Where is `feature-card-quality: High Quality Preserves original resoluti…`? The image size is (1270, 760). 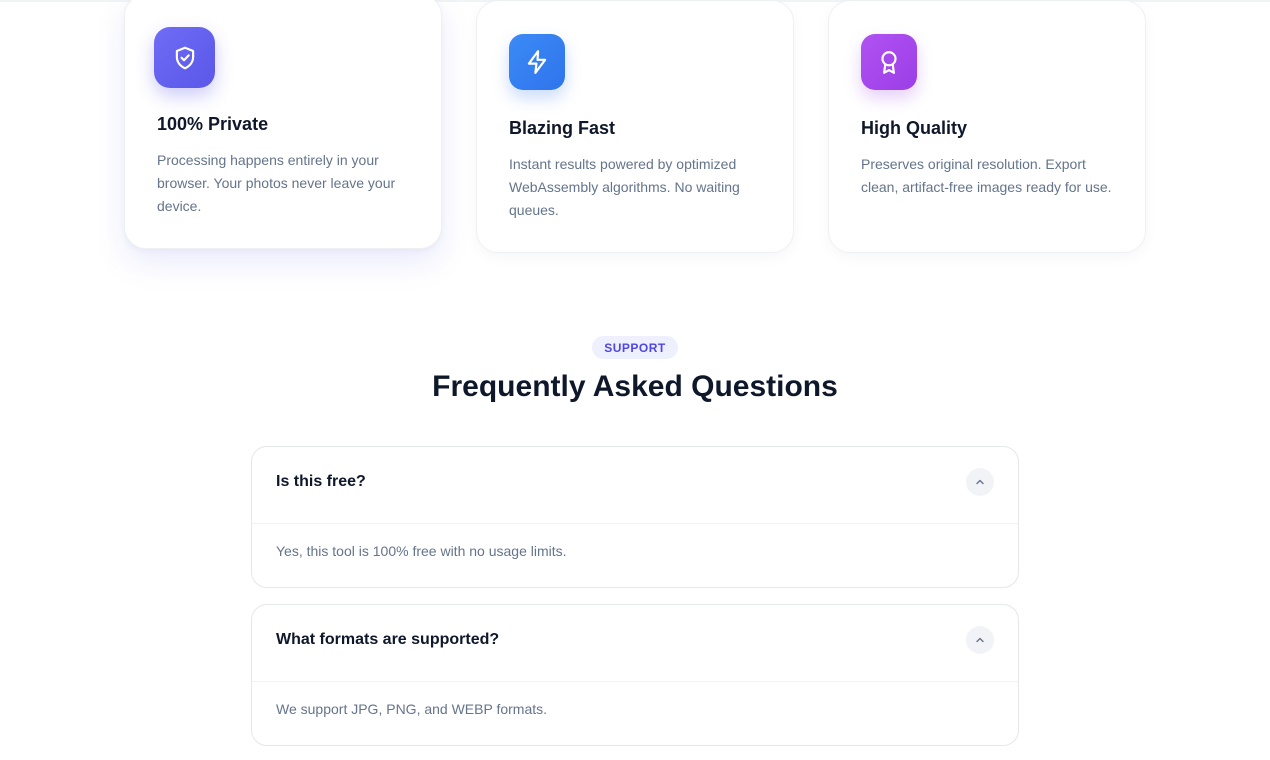
feature-card-quality: High Quality Preserves original resoluti… is located at coordinates (987, 126).